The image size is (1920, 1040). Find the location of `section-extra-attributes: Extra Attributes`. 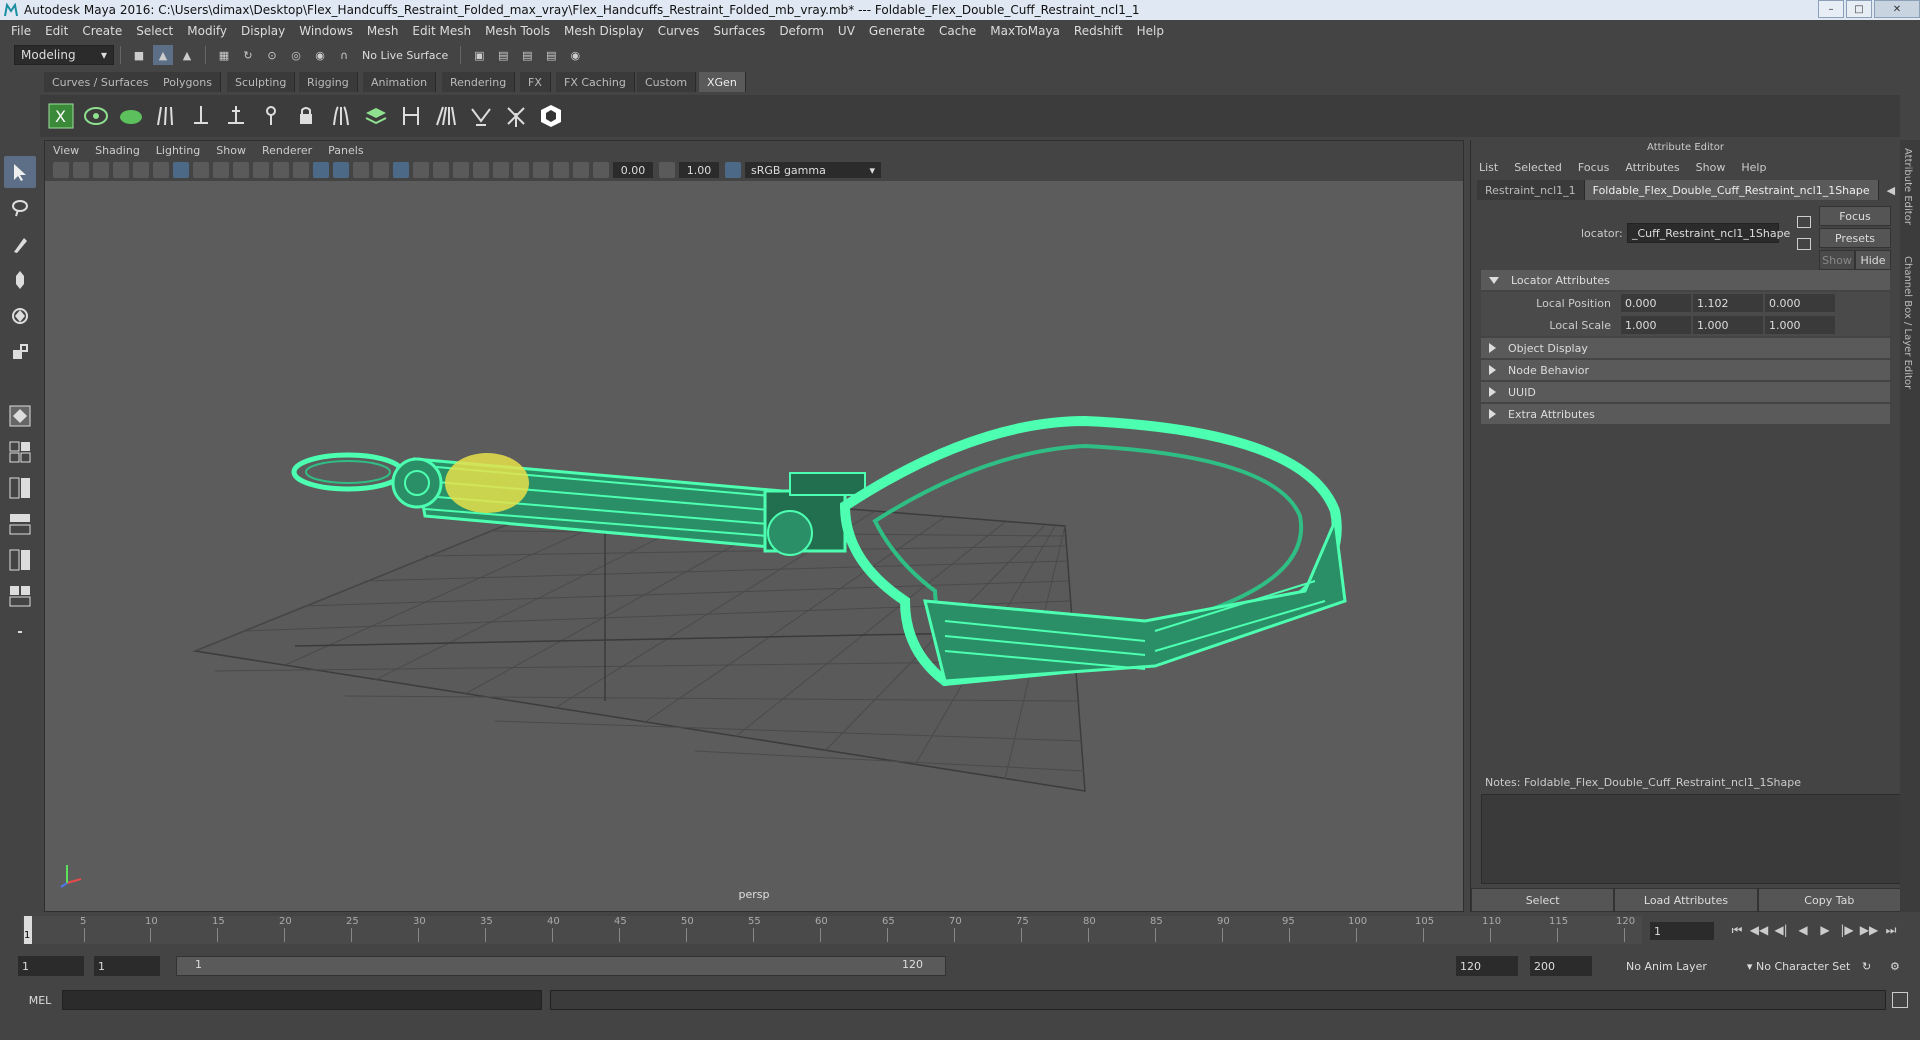

section-extra-attributes: Extra Attributes is located at coordinates (1685, 414).